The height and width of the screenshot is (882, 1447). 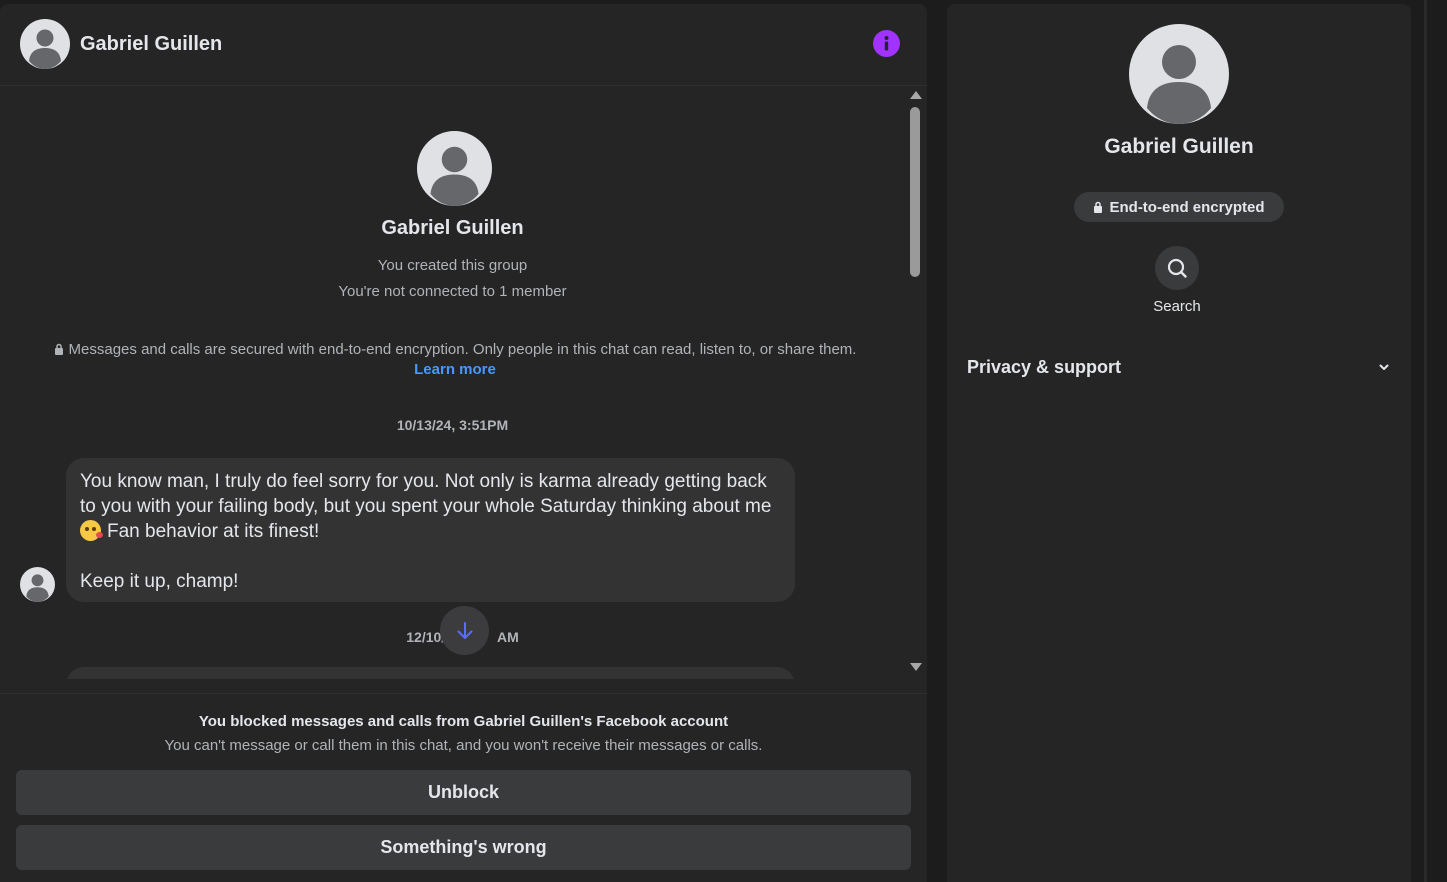 What do you see at coordinates (452, 265) in the screenshot?
I see `intro-created-text: You created this group` at bounding box center [452, 265].